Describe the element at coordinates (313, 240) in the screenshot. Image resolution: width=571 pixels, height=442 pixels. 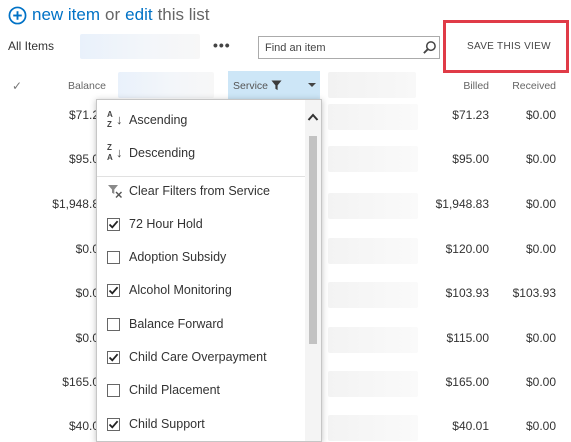
I see `scrollbar-thumb` at that location.